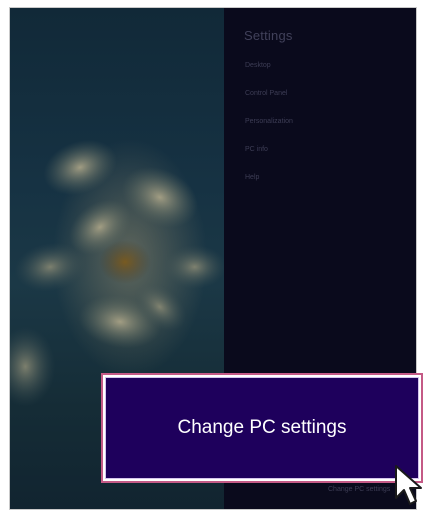  Describe the element at coordinates (256, 149) in the screenshot. I see `settings-item-pc-info: PC info` at that location.